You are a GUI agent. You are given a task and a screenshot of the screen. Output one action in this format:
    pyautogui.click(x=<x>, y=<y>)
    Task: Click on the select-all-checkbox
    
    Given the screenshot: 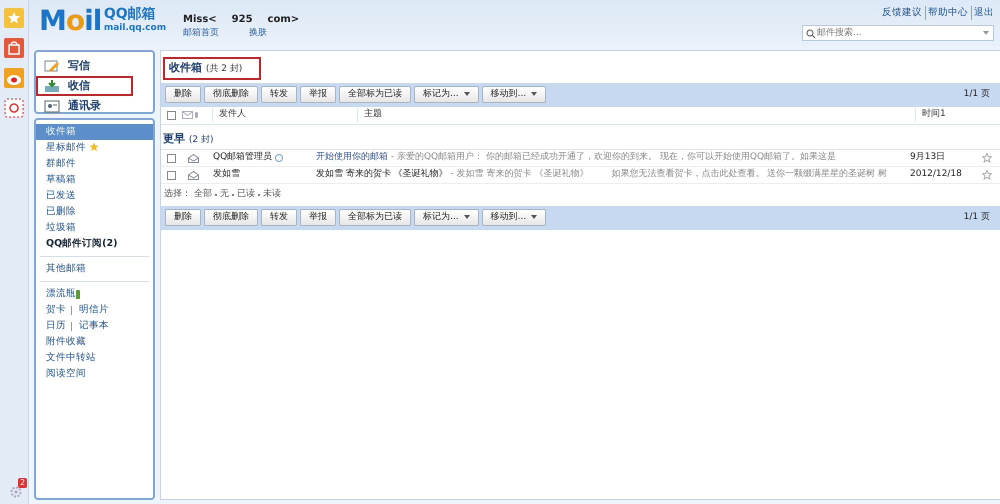 What is the action you would take?
    pyautogui.click(x=171, y=115)
    